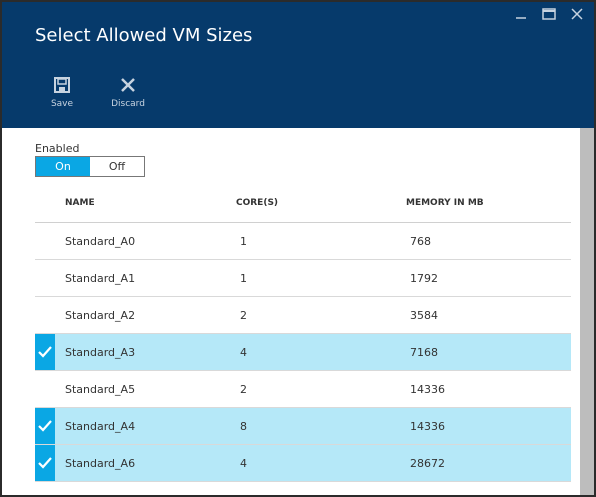 The width and height of the screenshot is (596, 497). Describe the element at coordinates (57, 148) in the screenshot. I see `enabled-label: Enabled` at that location.